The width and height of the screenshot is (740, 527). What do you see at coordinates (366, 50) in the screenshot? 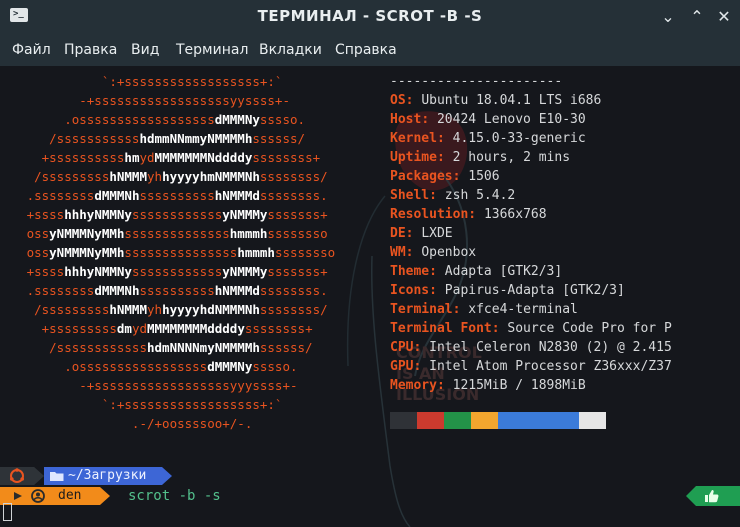
I see `menu-help: Справка` at bounding box center [366, 50].